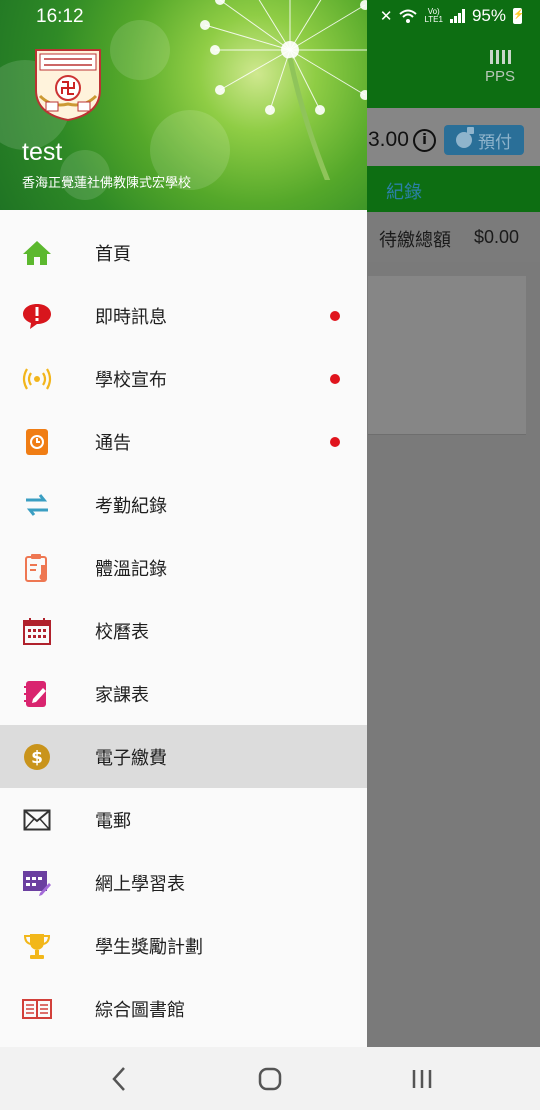  I want to click on menu-item-student-reward: 學生獎勵計劃, so click(183, 945).